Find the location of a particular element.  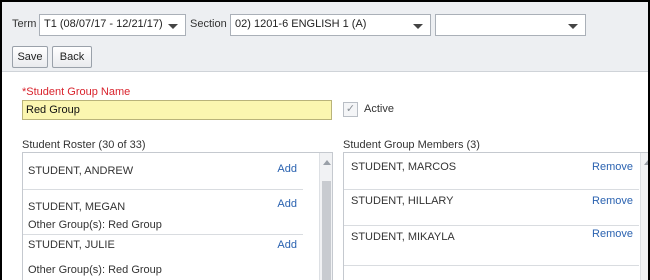

section-label: Section is located at coordinates (208, 24).